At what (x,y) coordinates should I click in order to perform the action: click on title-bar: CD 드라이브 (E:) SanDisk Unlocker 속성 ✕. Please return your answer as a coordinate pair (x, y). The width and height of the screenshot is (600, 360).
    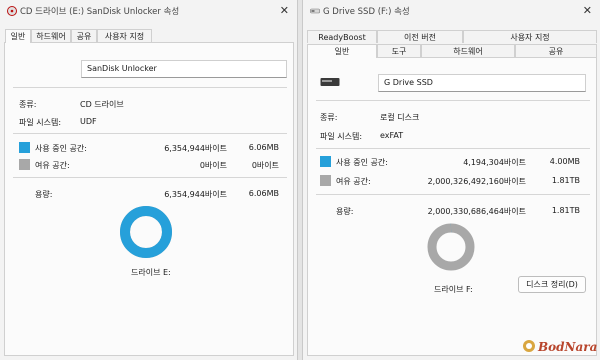
    Looking at the image, I should click on (148, 11).